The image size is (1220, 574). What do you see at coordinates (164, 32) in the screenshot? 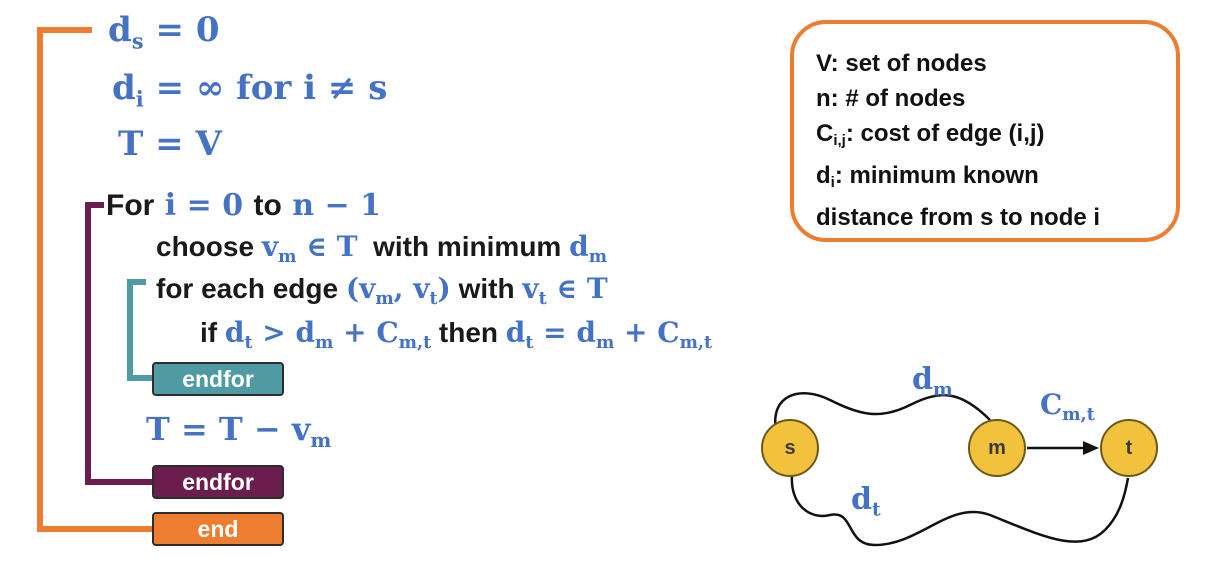
I see `ds-init: ds = 0` at bounding box center [164, 32].